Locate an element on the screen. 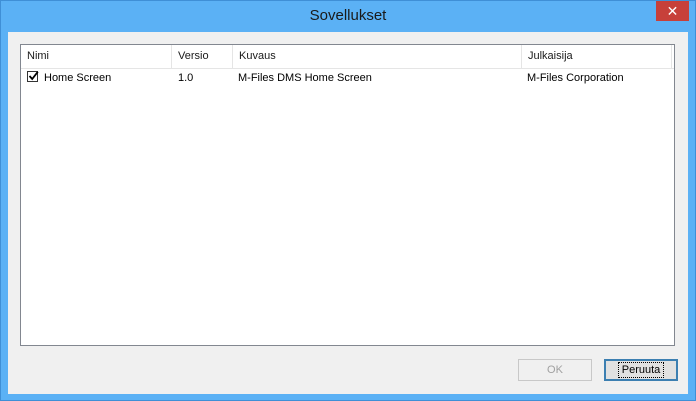 The height and width of the screenshot is (401, 696). column-header-version: Versio is located at coordinates (202, 56).